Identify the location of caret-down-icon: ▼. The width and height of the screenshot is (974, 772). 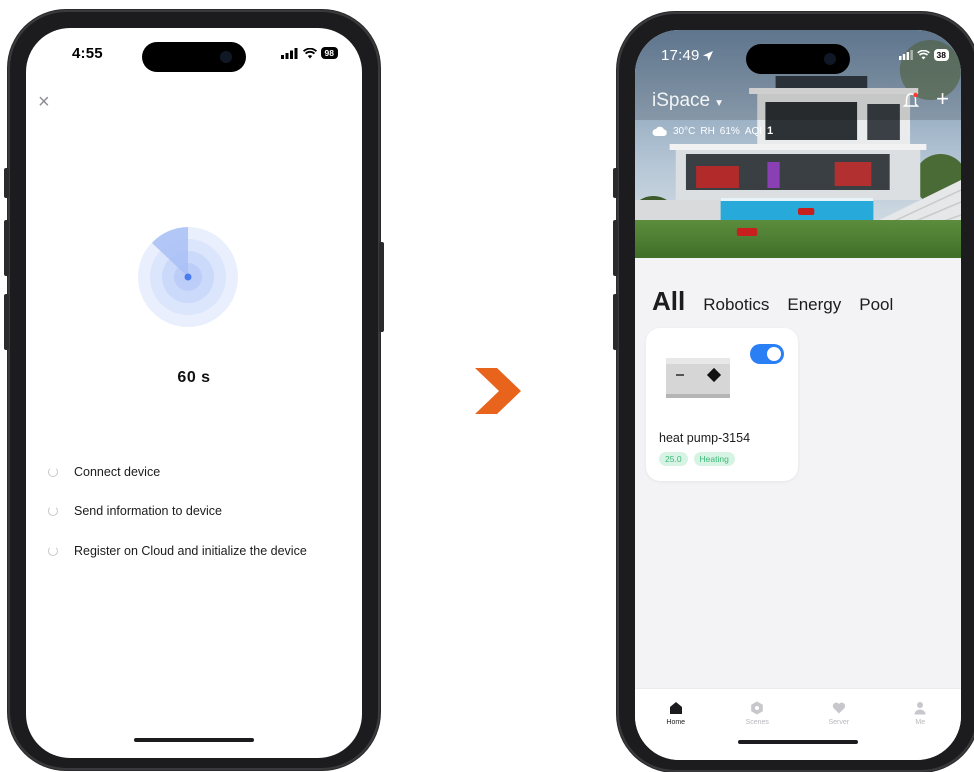
(719, 103).